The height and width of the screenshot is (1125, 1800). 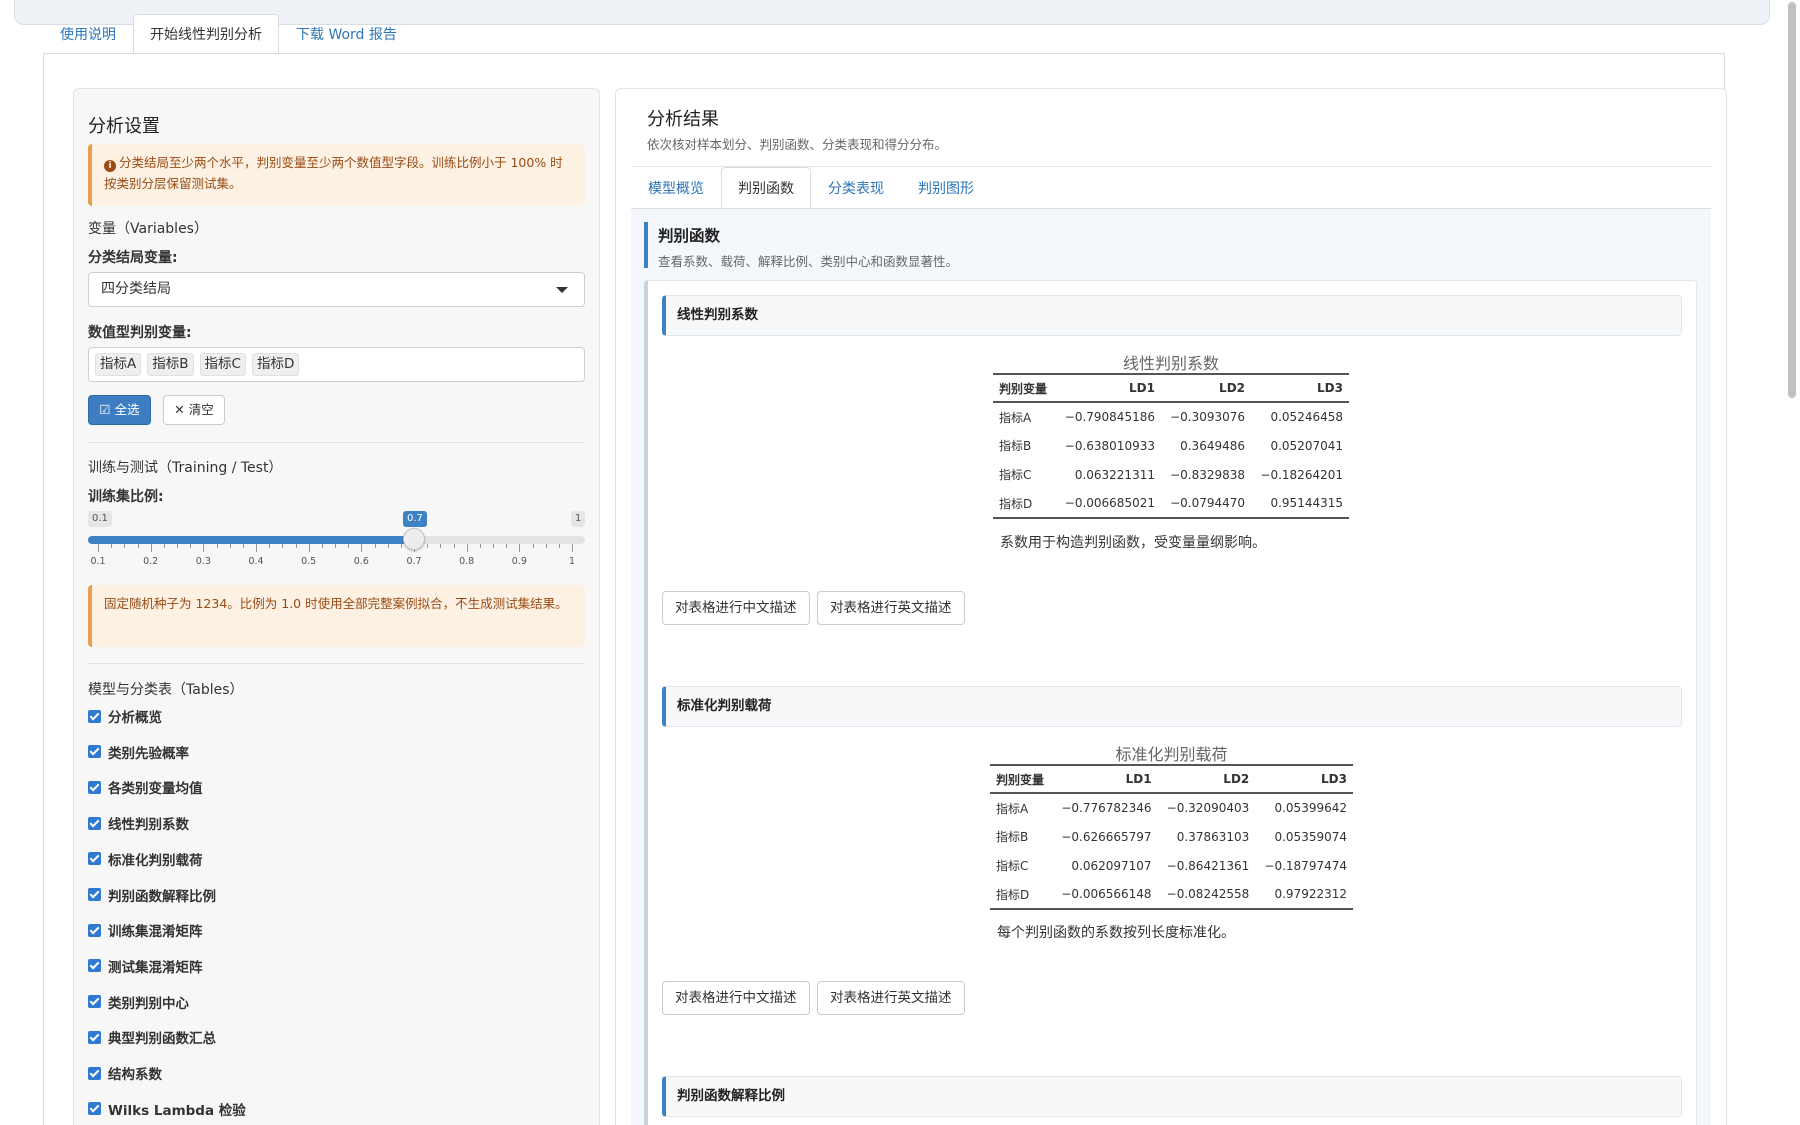 What do you see at coordinates (138, 1002) in the screenshot?
I see `table-checkbox: 类别判别中心` at bounding box center [138, 1002].